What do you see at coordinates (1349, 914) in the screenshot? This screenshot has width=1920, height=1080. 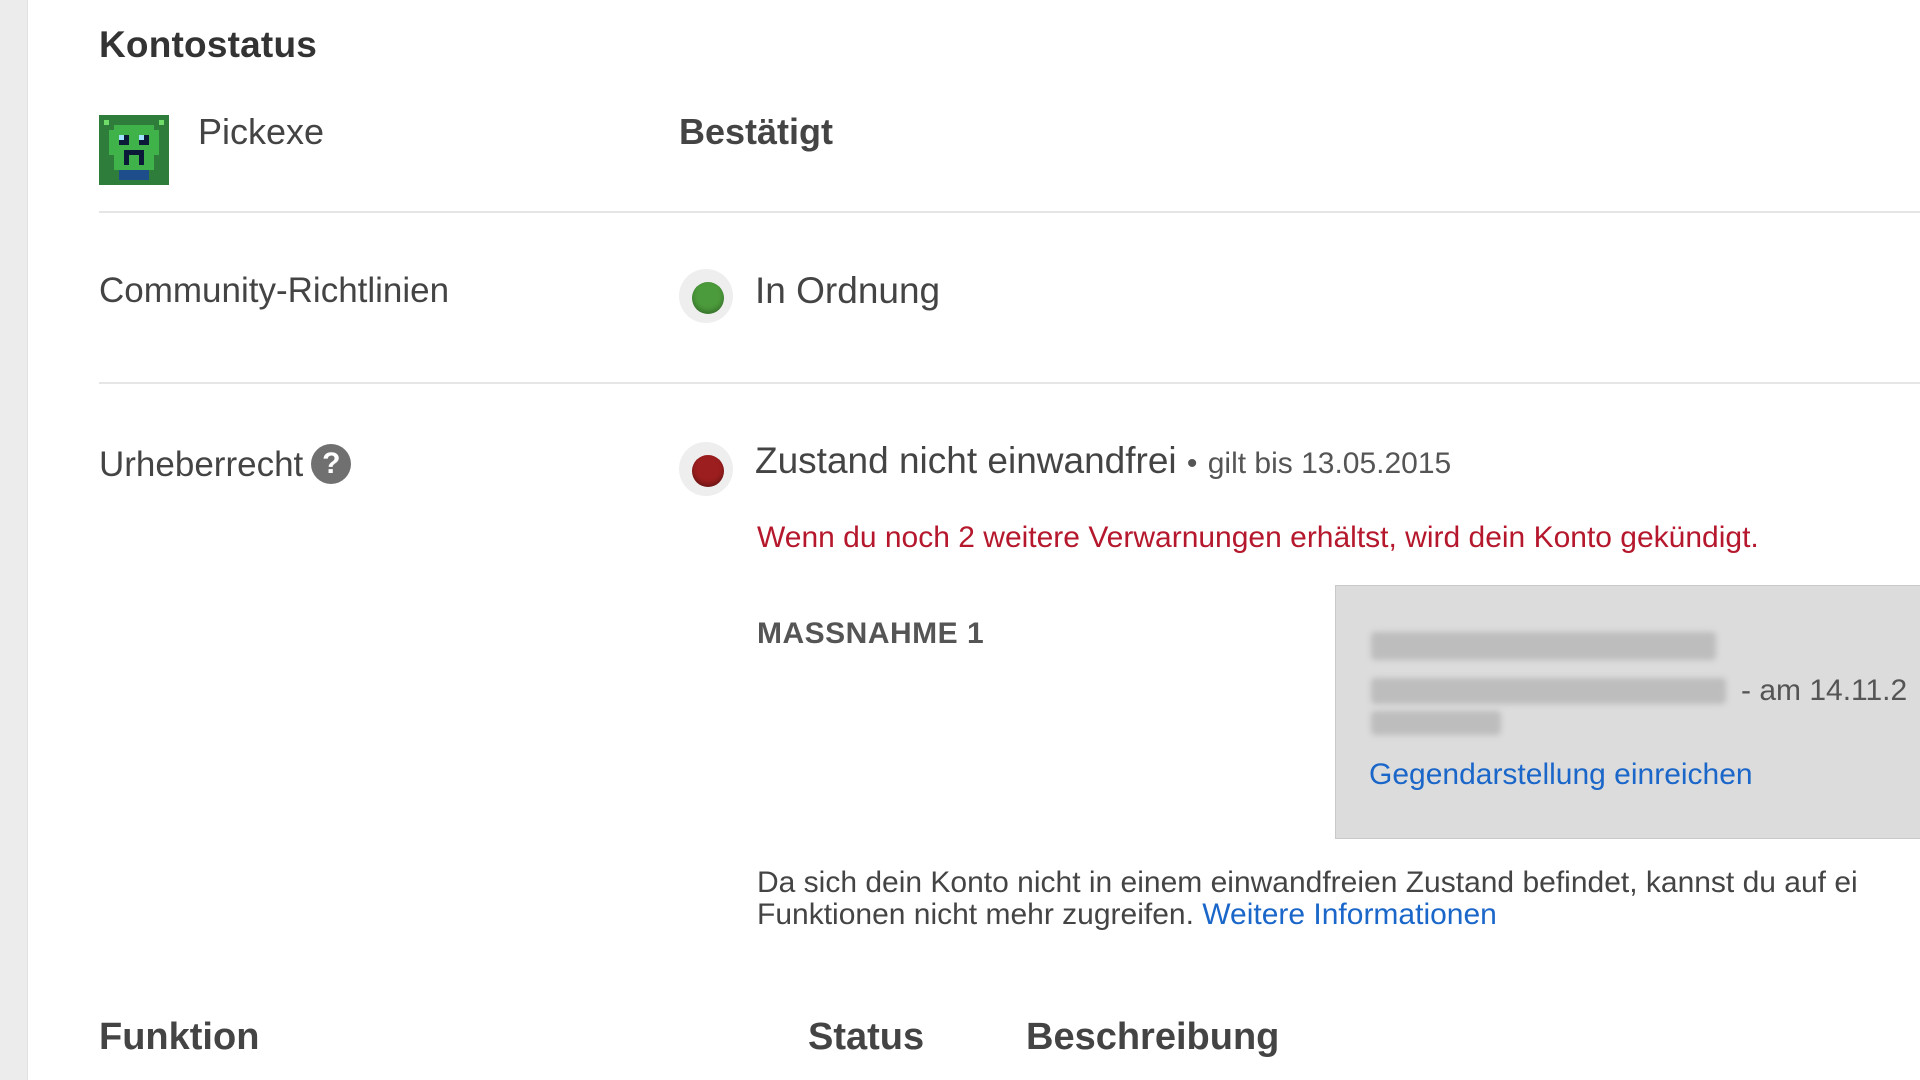 I see `more-info-link: Weitere Informationen` at bounding box center [1349, 914].